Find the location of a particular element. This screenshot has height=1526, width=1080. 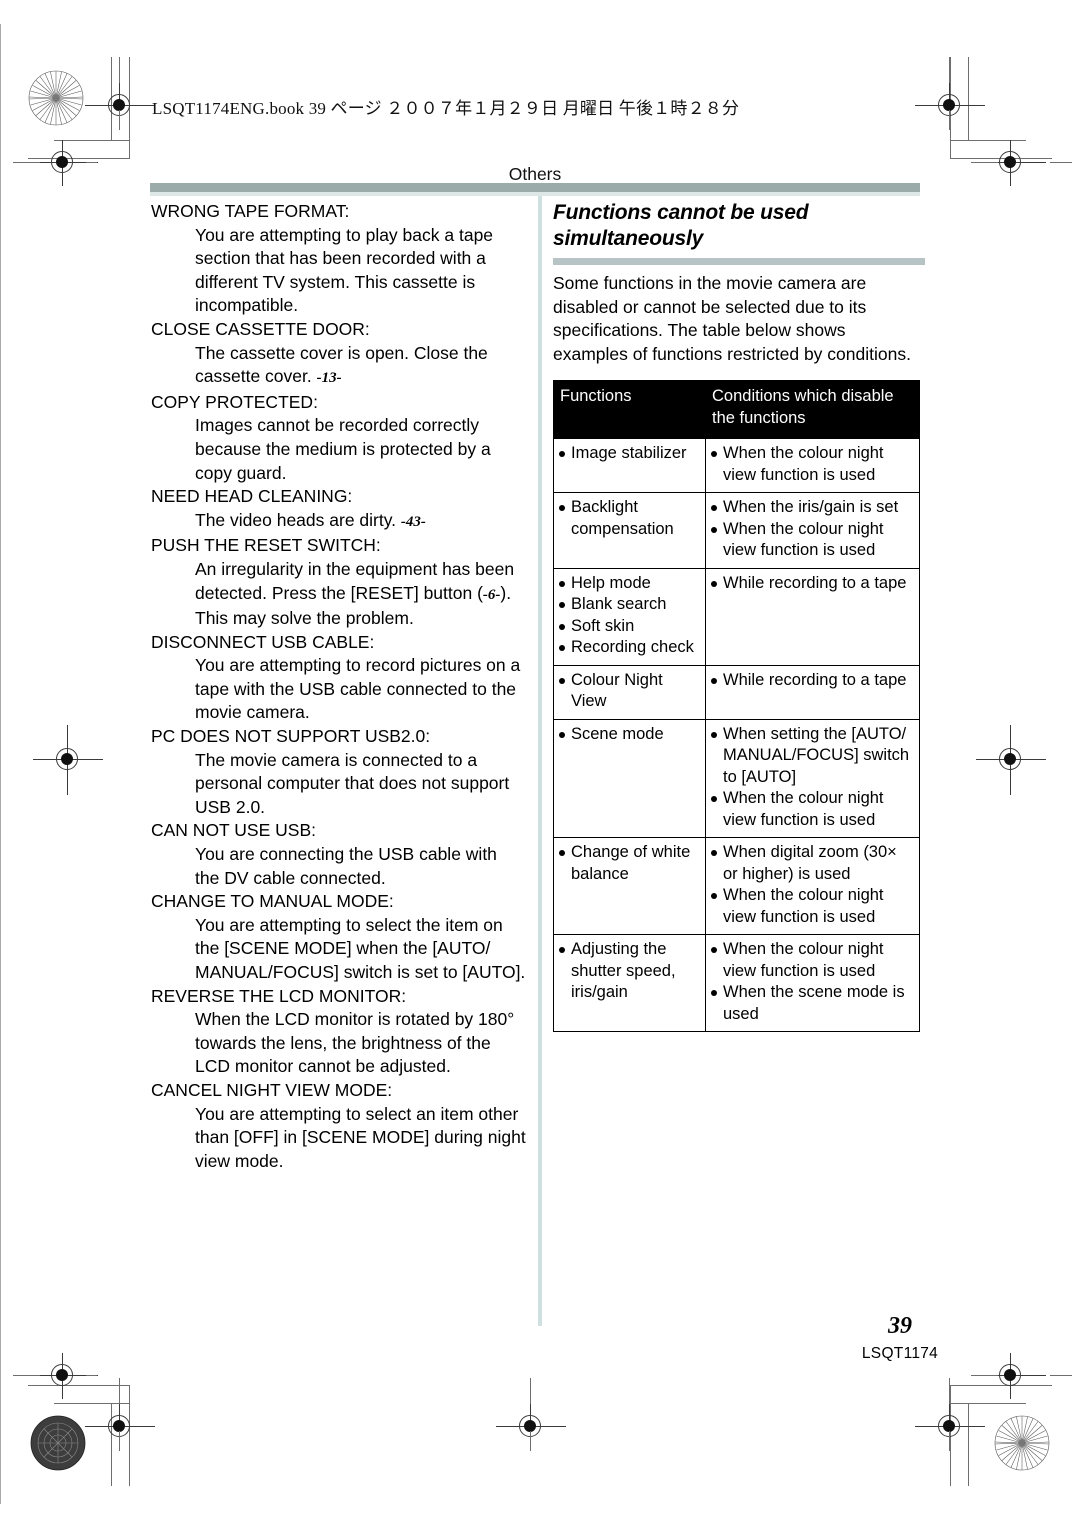

list-item: Colour Night View is located at coordinates (629, 691).